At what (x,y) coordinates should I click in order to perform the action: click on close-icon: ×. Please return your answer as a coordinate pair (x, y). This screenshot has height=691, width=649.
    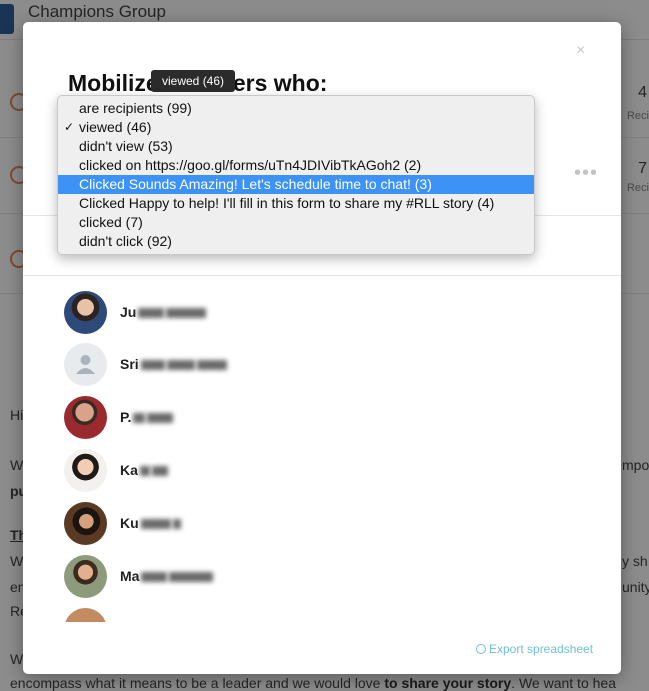
    Looking at the image, I should click on (580, 51).